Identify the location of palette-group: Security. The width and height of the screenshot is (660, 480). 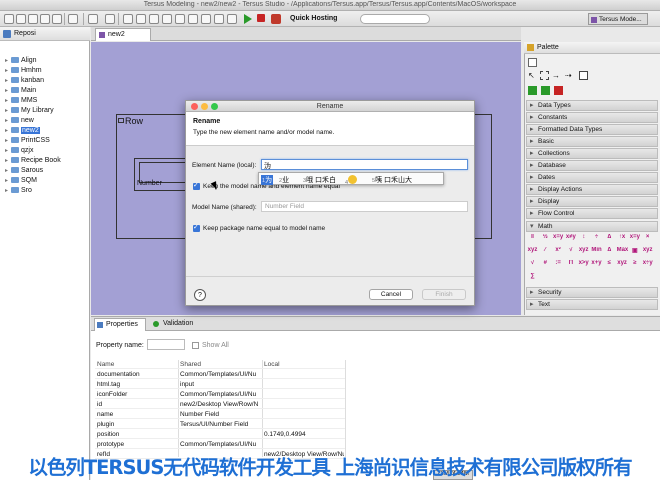
(592, 292).